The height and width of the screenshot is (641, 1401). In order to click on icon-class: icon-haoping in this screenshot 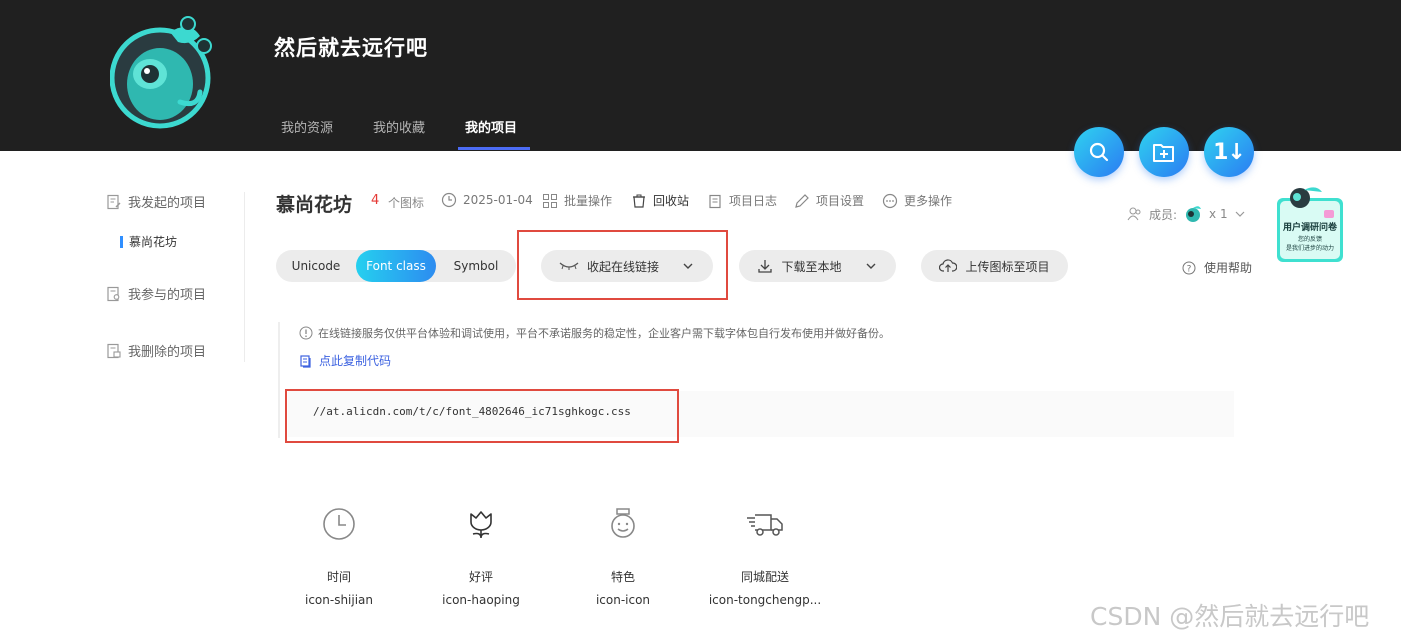, I will do `click(481, 600)`.